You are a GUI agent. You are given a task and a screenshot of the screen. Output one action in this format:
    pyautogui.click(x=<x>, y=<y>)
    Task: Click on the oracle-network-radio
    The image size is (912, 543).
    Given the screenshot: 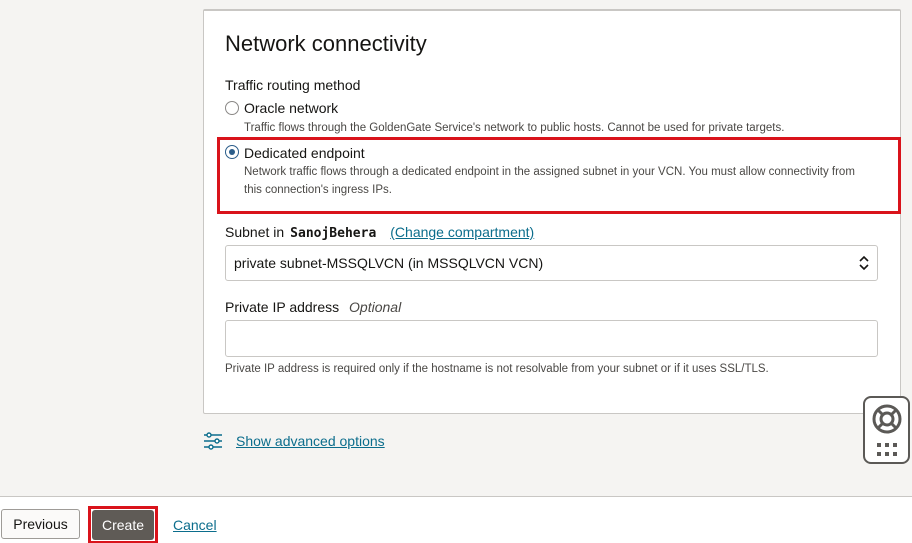 What is the action you would take?
    pyautogui.click(x=232, y=108)
    